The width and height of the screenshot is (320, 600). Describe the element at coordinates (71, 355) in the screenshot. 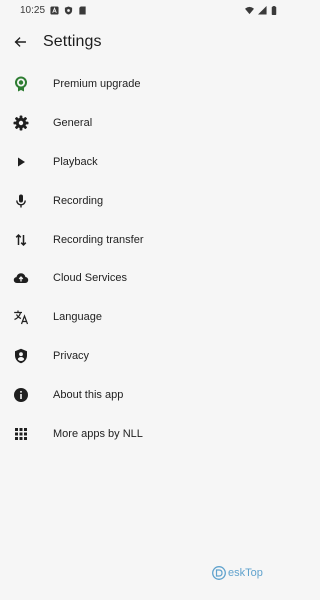

I see `settings-item-label: Privacy` at that location.